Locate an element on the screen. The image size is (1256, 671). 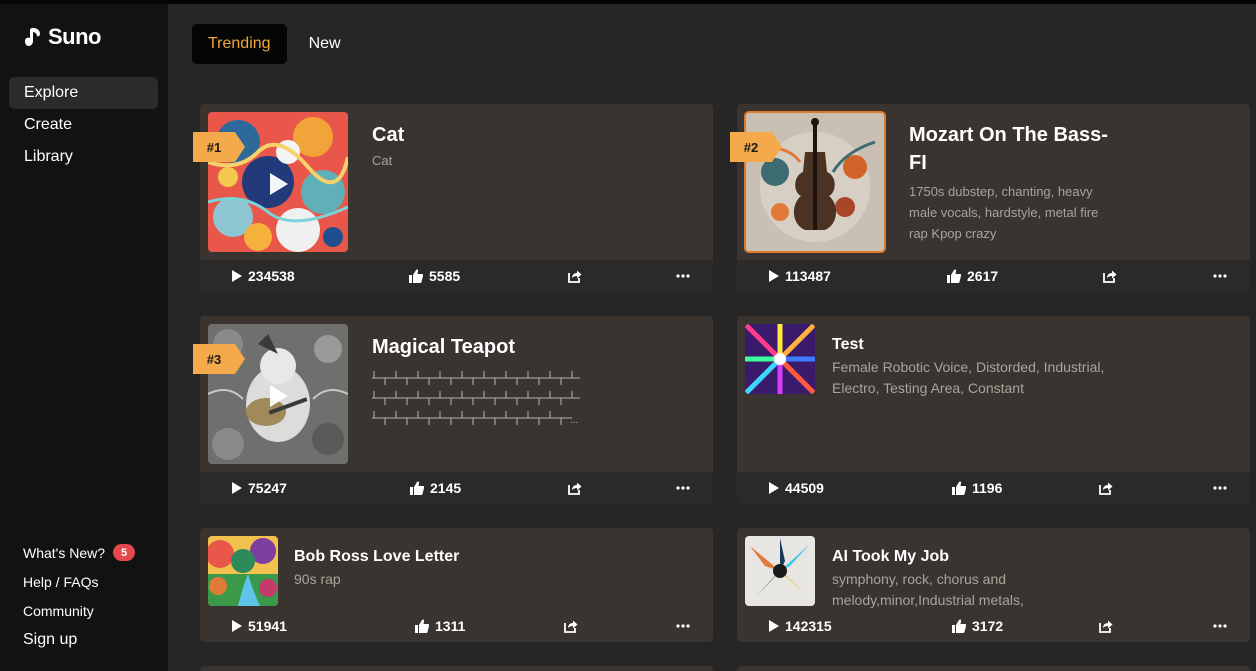
whats-new-label: What's New? is located at coordinates (64, 552).